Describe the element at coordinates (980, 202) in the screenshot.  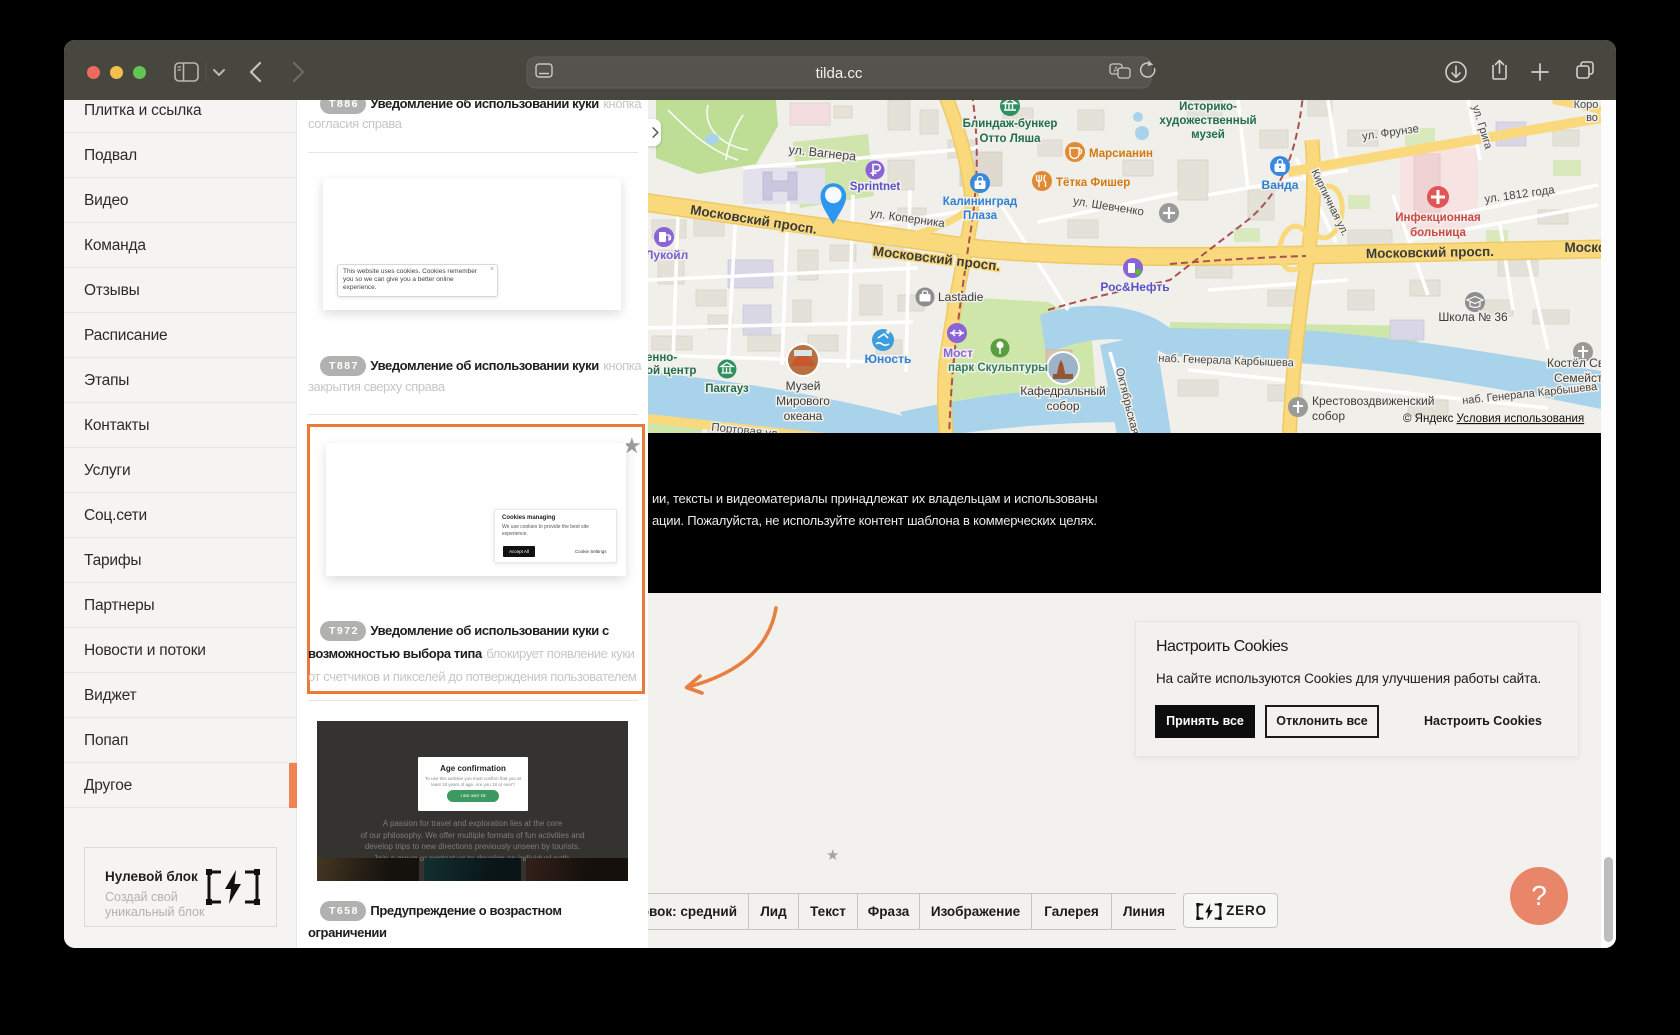
I see `svg-text: Калининград` at that location.